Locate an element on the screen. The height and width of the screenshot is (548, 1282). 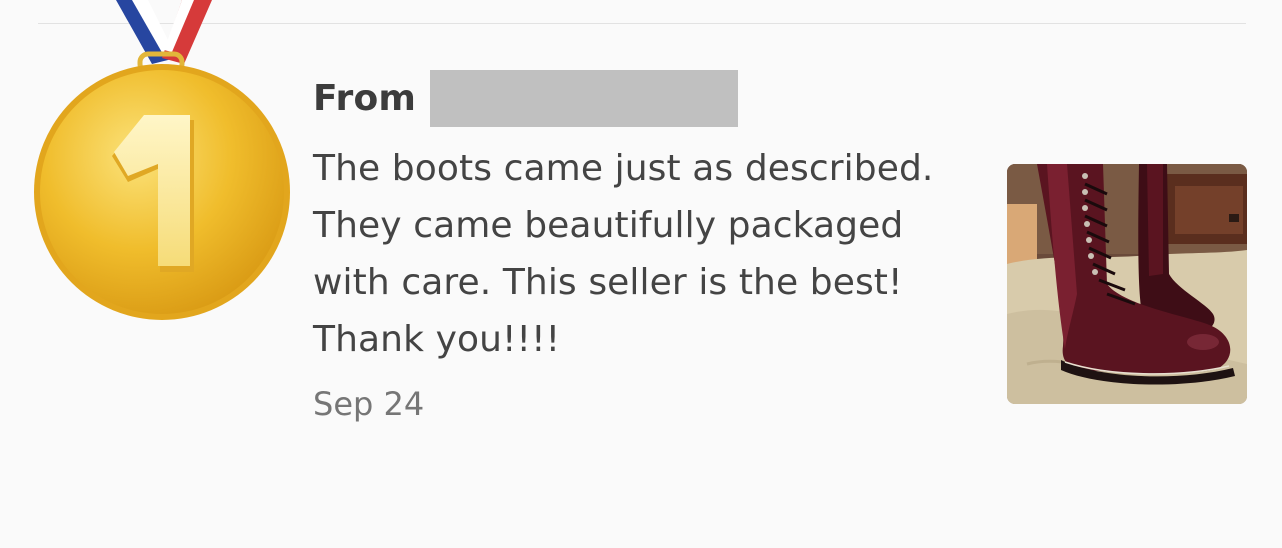
reviewer-name-redacted is located at coordinates (584, 98).